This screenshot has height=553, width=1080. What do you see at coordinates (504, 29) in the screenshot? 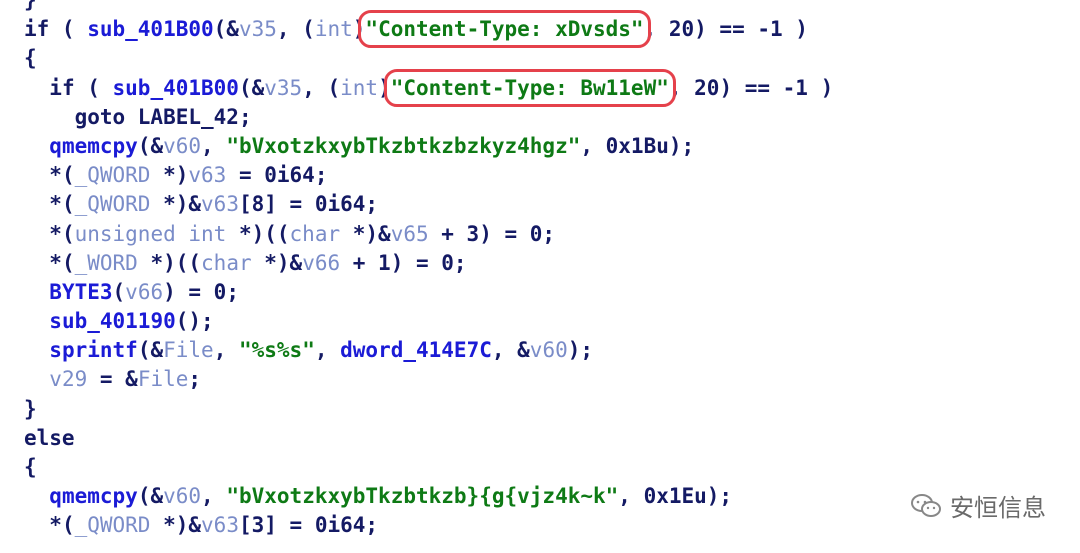
I see `highlighted-string: "Content-Type: xDvsds"` at bounding box center [504, 29].